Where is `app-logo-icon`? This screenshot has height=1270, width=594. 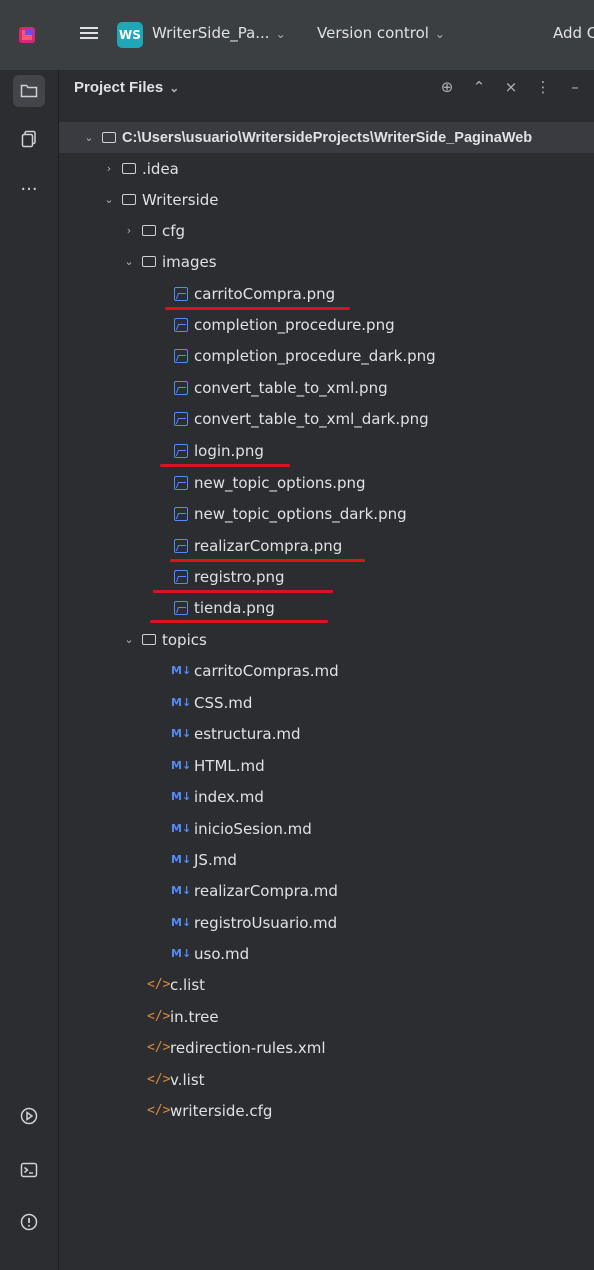
app-logo-icon is located at coordinates (27, 35).